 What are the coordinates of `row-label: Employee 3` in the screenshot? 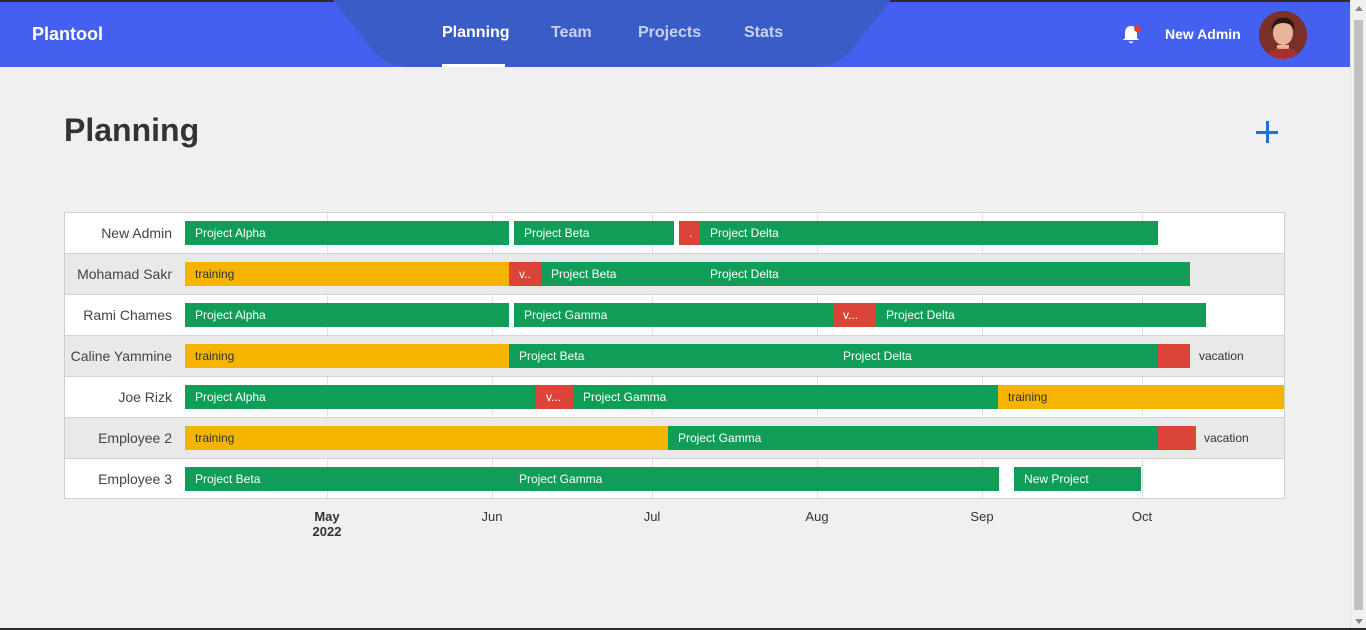 It's located at (135, 479).